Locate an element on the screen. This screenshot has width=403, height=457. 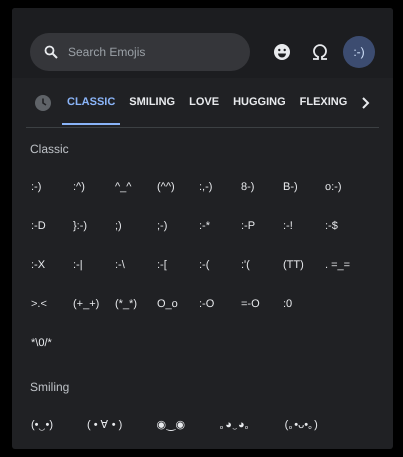
emoticon-button: :^) is located at coordinates (79, 187).